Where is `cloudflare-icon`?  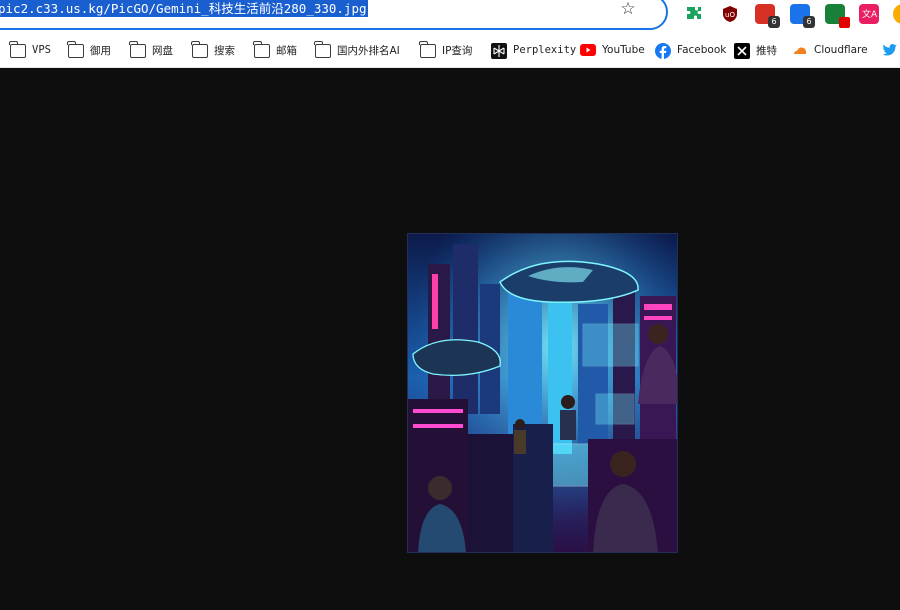 cloudflare-icon is located at coordinates (800, 50).